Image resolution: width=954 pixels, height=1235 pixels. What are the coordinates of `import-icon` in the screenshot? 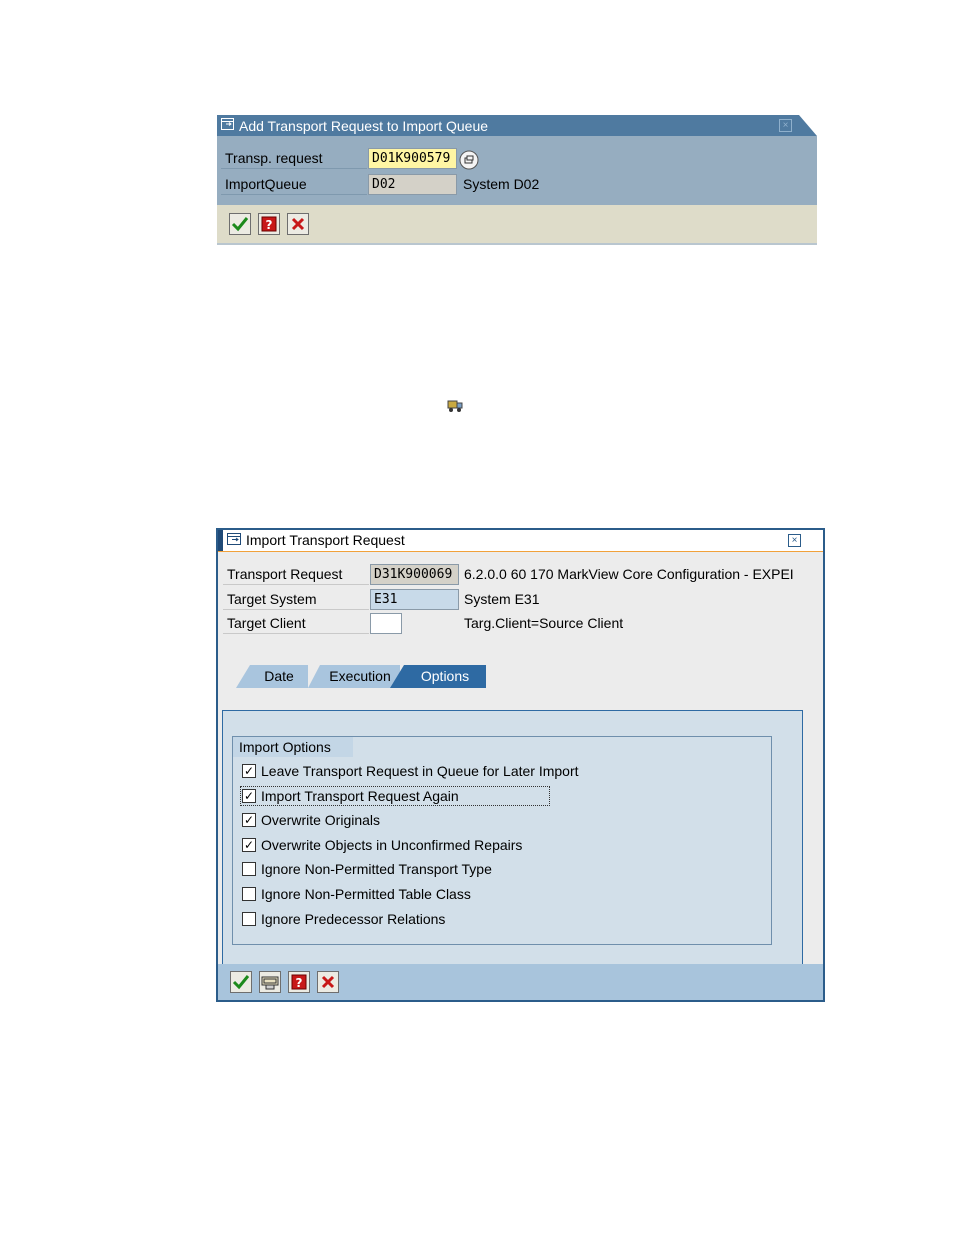 It's located at (270, 983).